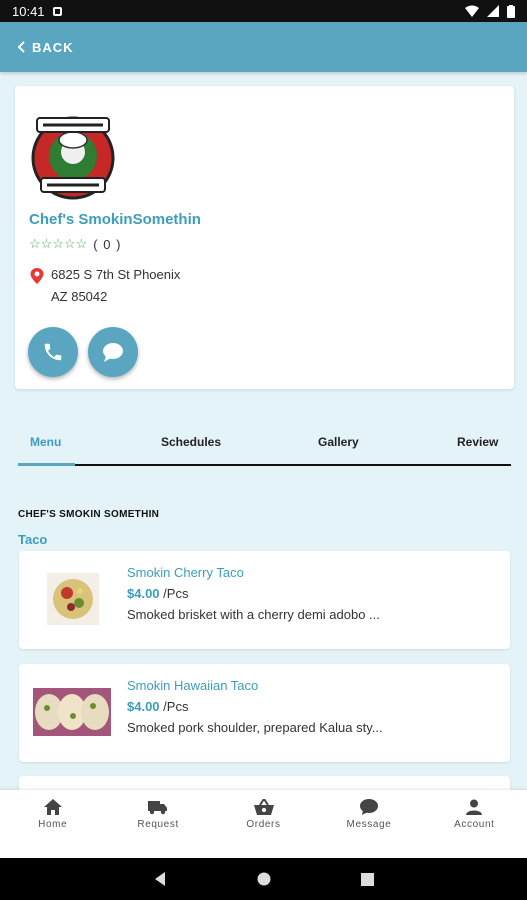  I want to click on chef-name: Chef's SmokinSomethin, so click(115, 219).